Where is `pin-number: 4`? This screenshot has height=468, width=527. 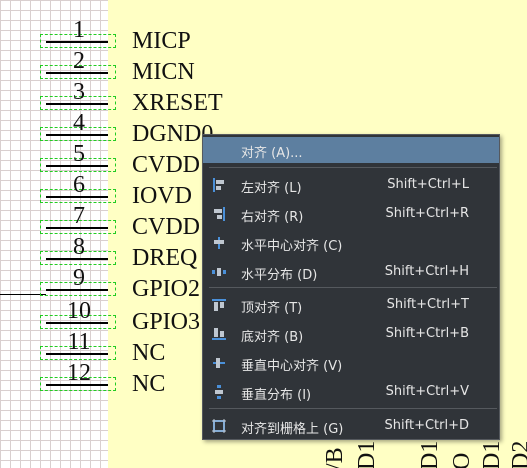
pin-number: 4 is located at coordinates (79, 123).